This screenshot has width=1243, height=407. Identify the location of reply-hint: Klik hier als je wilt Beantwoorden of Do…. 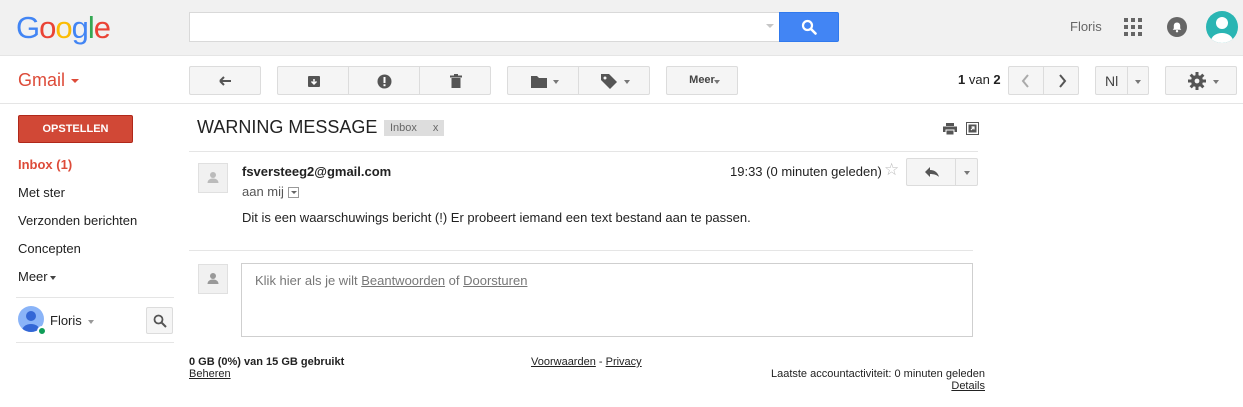
(391, 280).